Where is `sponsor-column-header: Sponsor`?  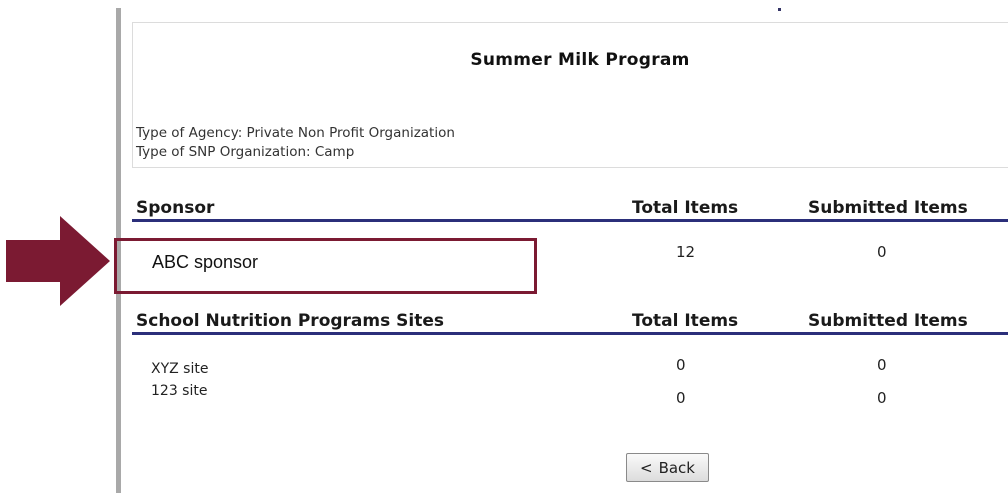 sponsor-column-header: Sponsor is located at coordinates (175, 208).